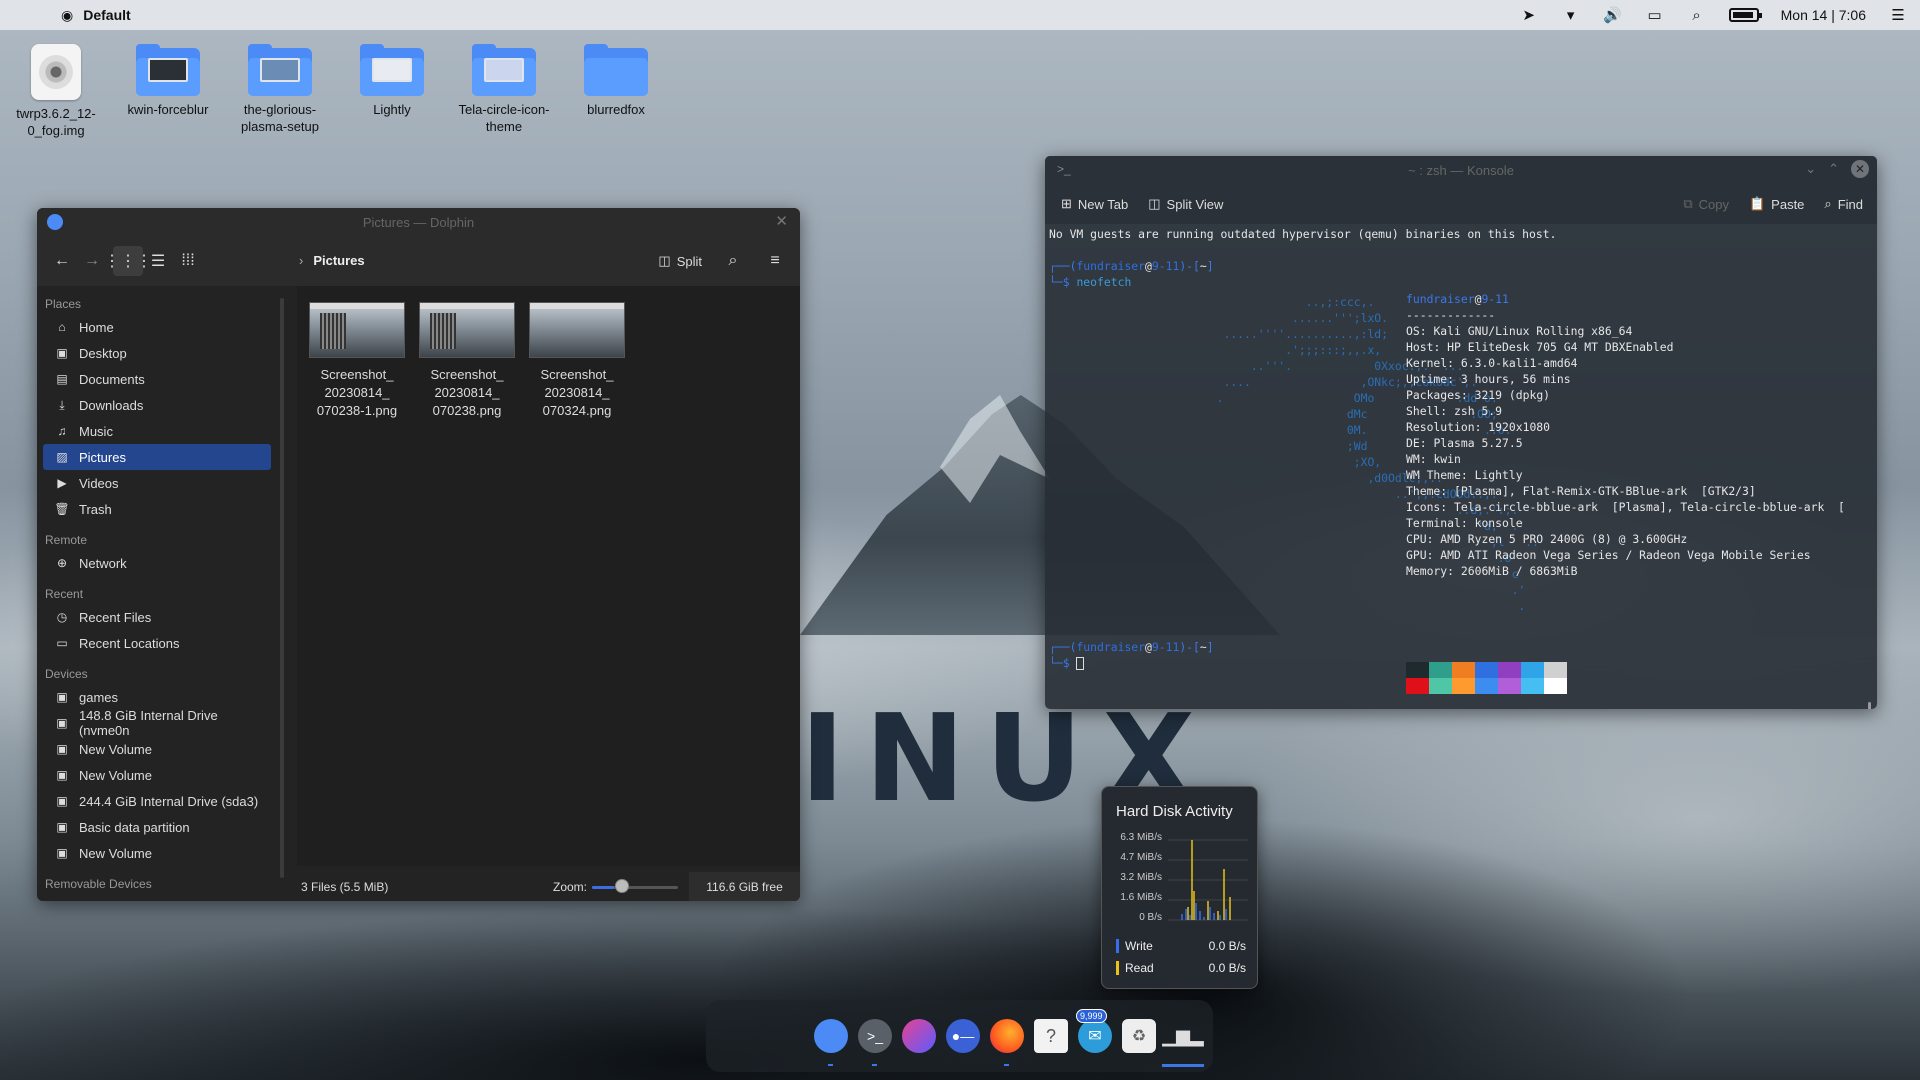  Describe the element at coordinates (157, 353) in the screenshot. I see `sidebar-item-desktop: ▣ Desktop` at that location.